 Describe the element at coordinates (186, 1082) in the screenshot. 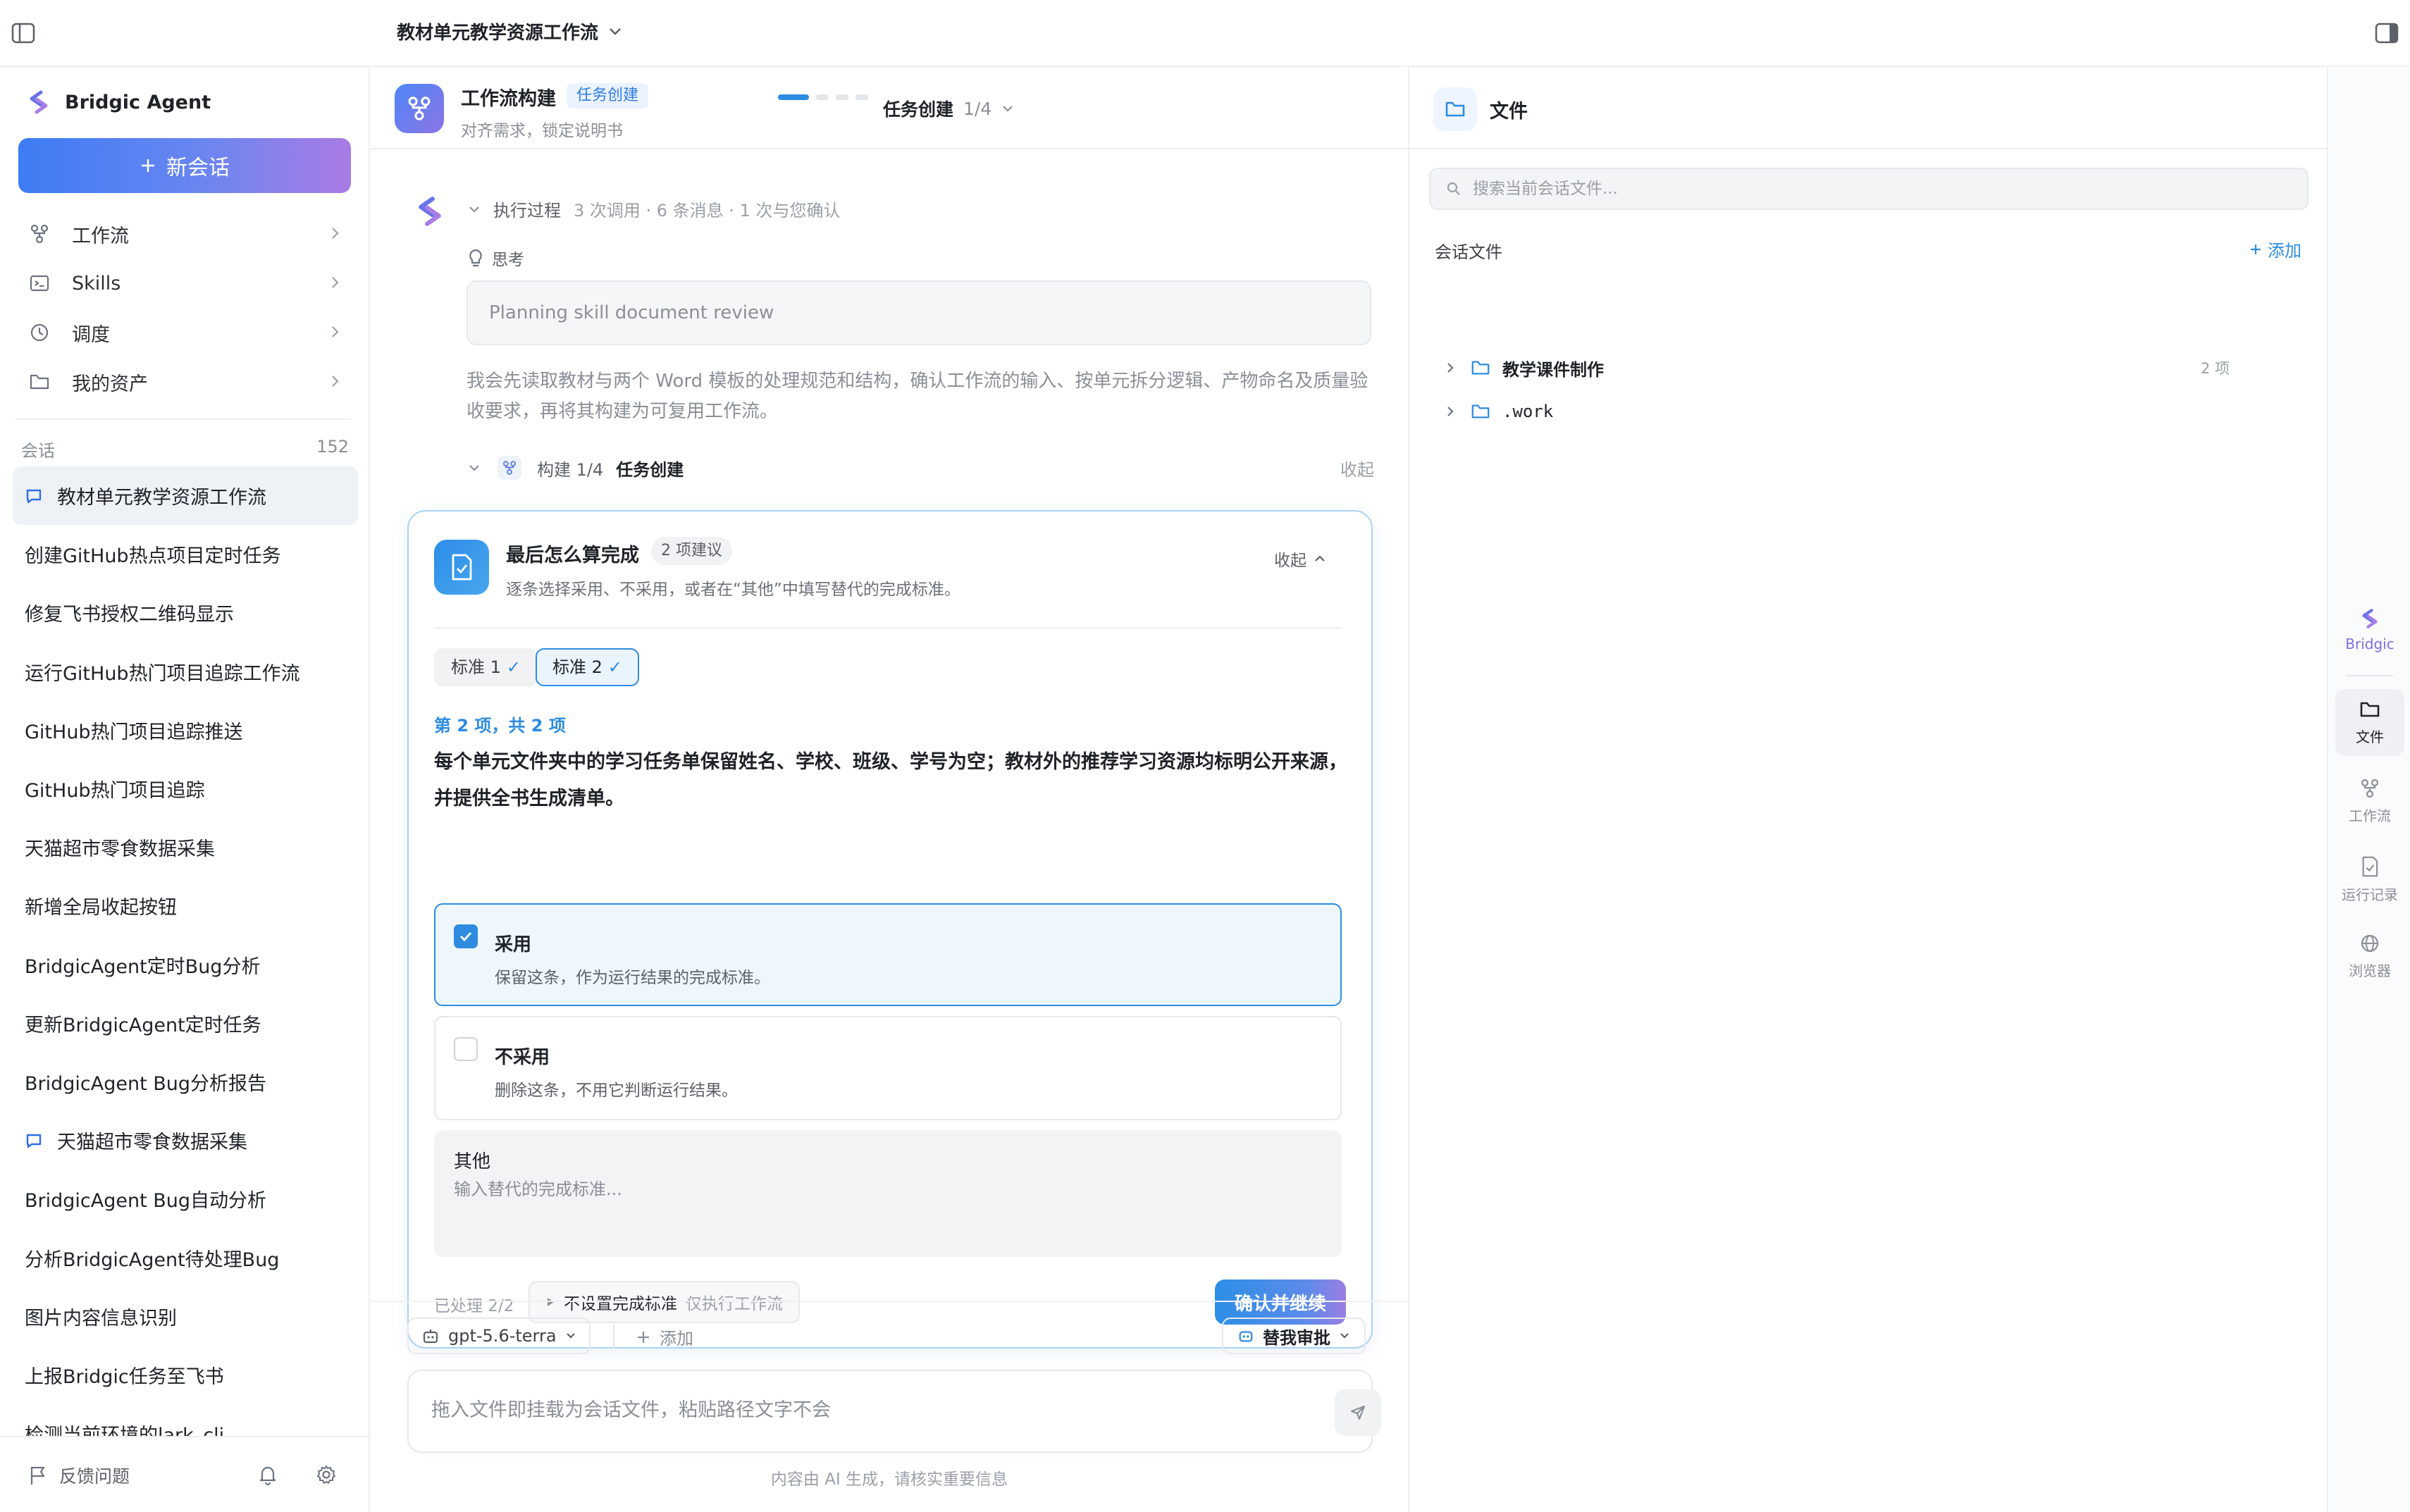

I see `conversation-item: BridgicAgent Bug分析报告` at that location.